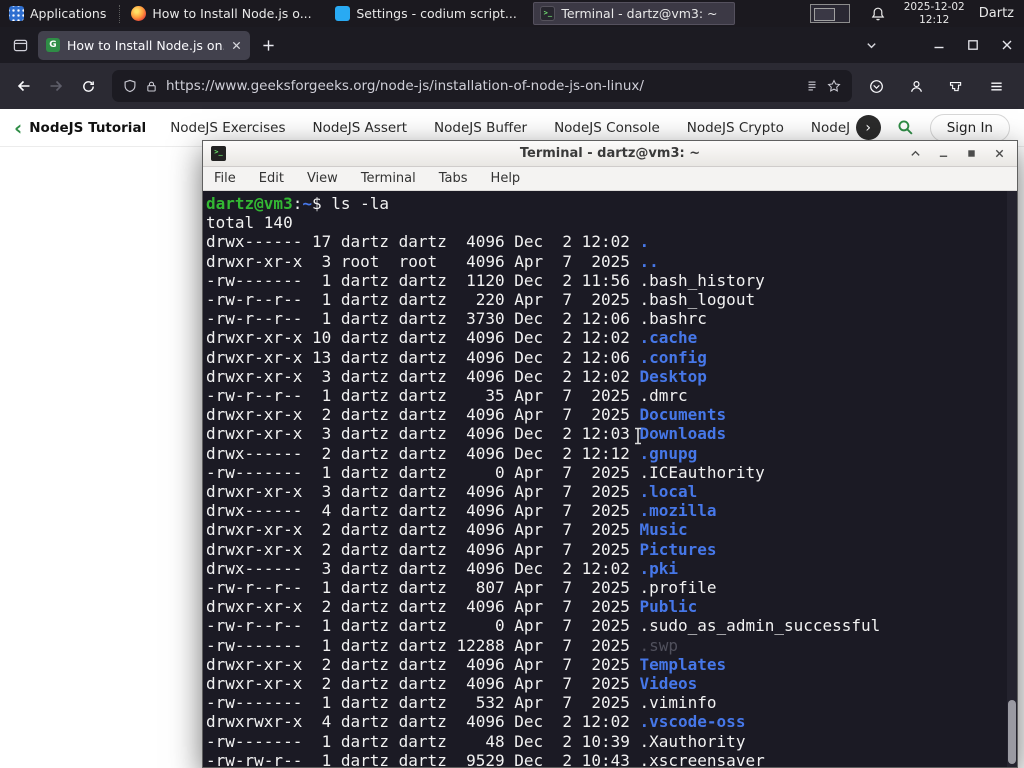 The width and height of the screenshot is (1024, 768). Describe the element at coordinates (936, 86) in the screenshot. I see `toolbar-right-icons` at that location.